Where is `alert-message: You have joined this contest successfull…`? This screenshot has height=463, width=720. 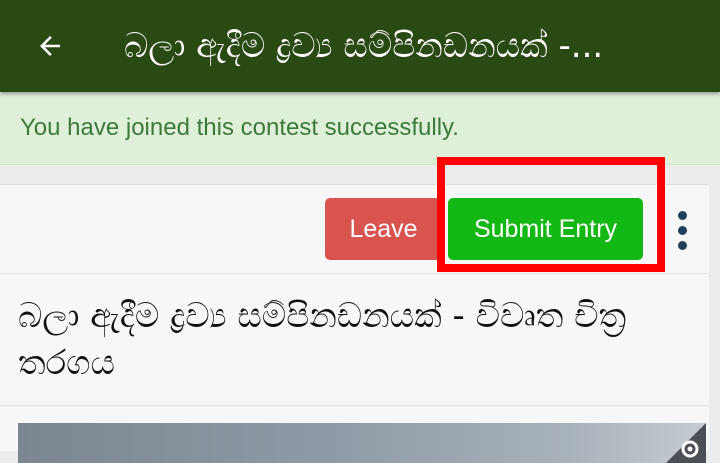
alert-message: You have joined this contest successfull… is located at coordinates (239, 127).